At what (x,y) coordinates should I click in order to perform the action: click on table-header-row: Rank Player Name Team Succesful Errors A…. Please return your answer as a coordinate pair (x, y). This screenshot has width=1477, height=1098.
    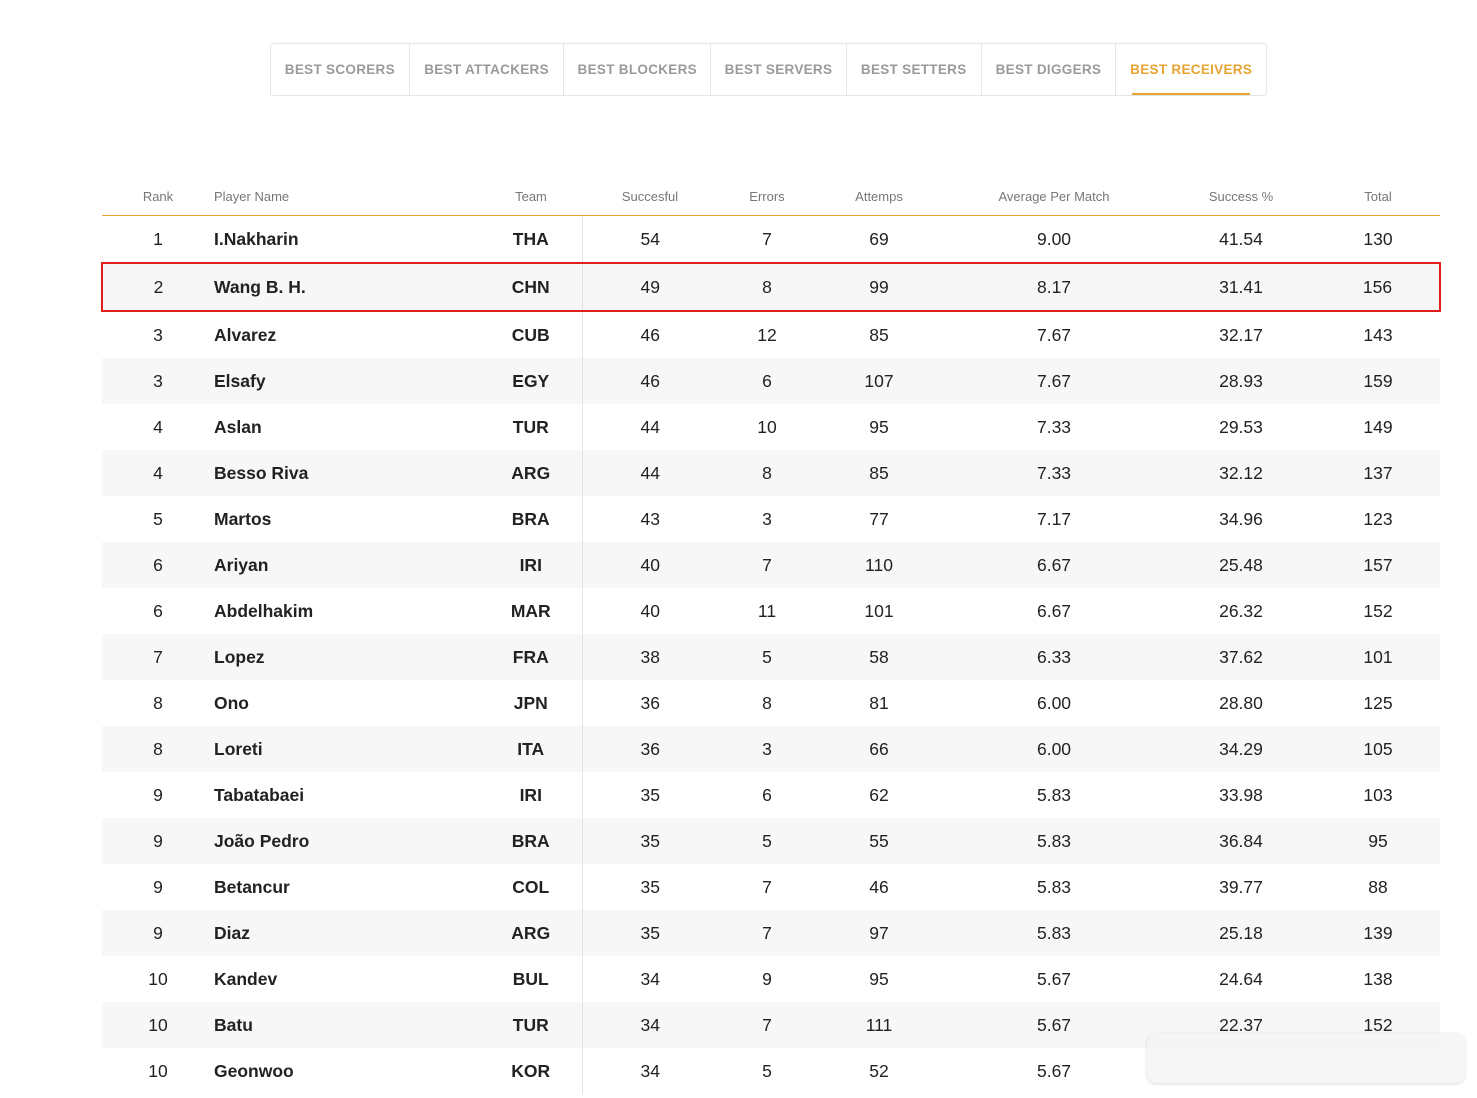
    Looking at the image, I should click on (771, 197).